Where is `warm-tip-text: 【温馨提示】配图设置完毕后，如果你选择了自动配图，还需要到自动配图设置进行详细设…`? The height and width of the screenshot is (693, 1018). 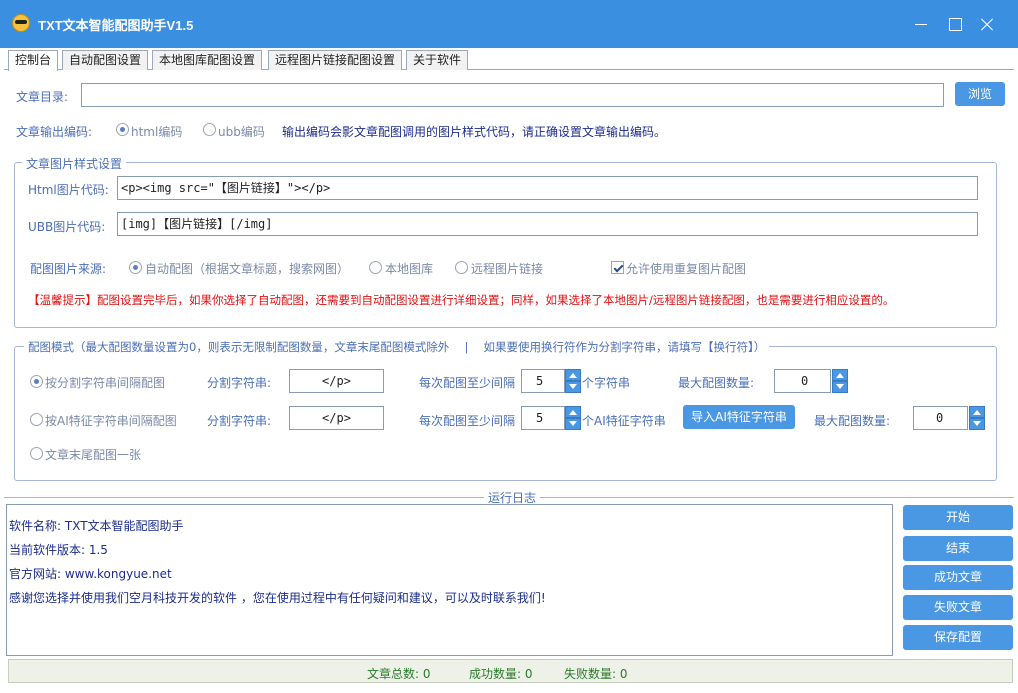
warm-tip-text: 【温馨提示】配图设置完毕后，如果你选择了自动配图，还需要到自动配图设置进行详细设… is located at coordinates (461, 300).